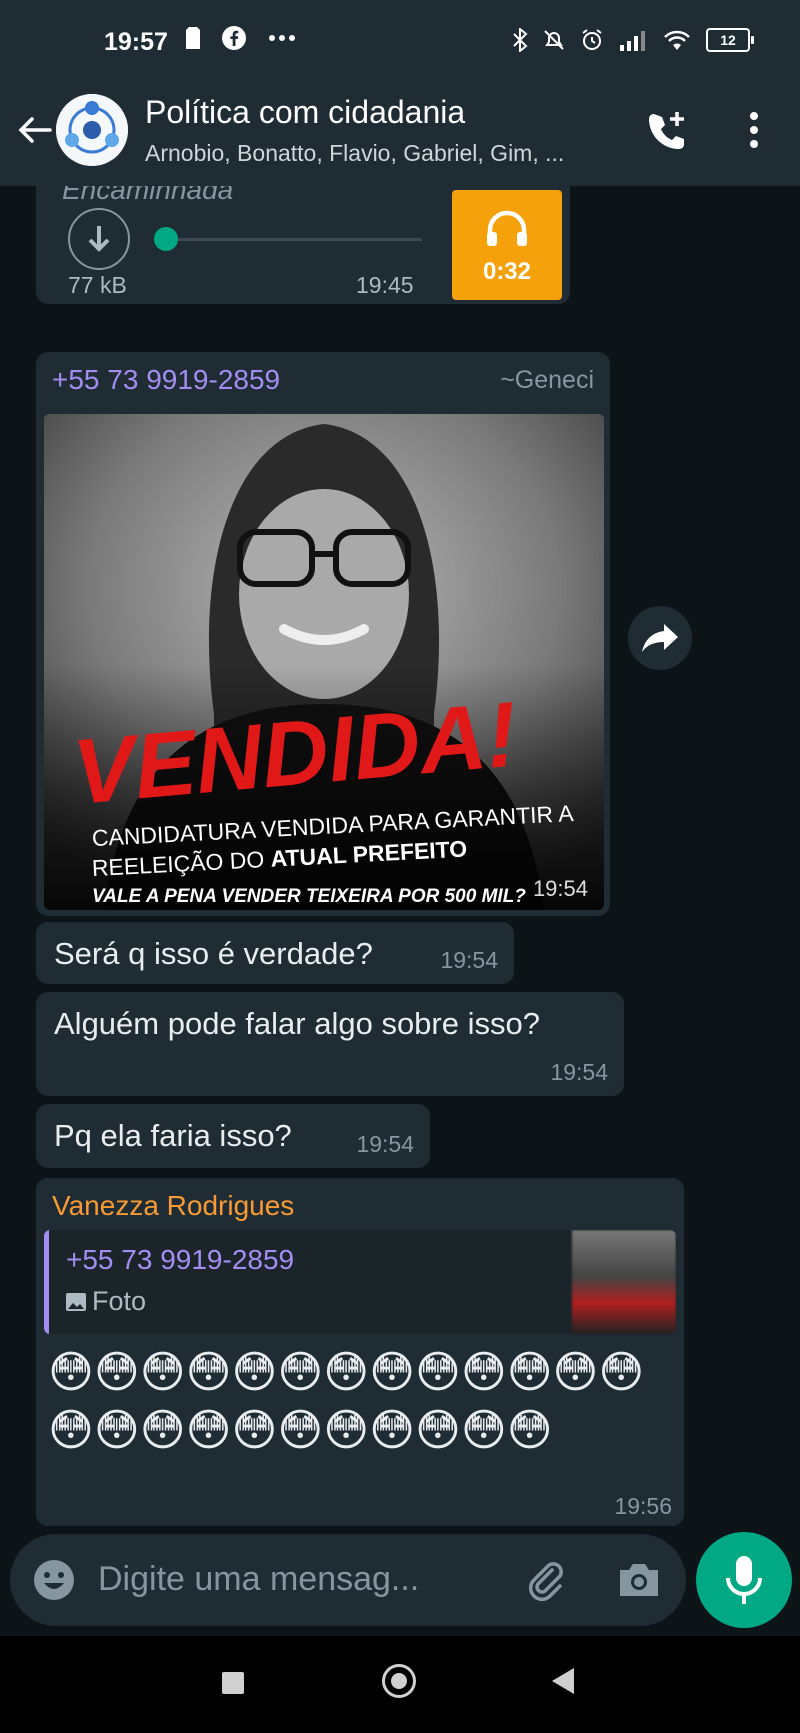  I want to click on text-message: Pq ela faria isso? 19:54, so click(233, 1136).